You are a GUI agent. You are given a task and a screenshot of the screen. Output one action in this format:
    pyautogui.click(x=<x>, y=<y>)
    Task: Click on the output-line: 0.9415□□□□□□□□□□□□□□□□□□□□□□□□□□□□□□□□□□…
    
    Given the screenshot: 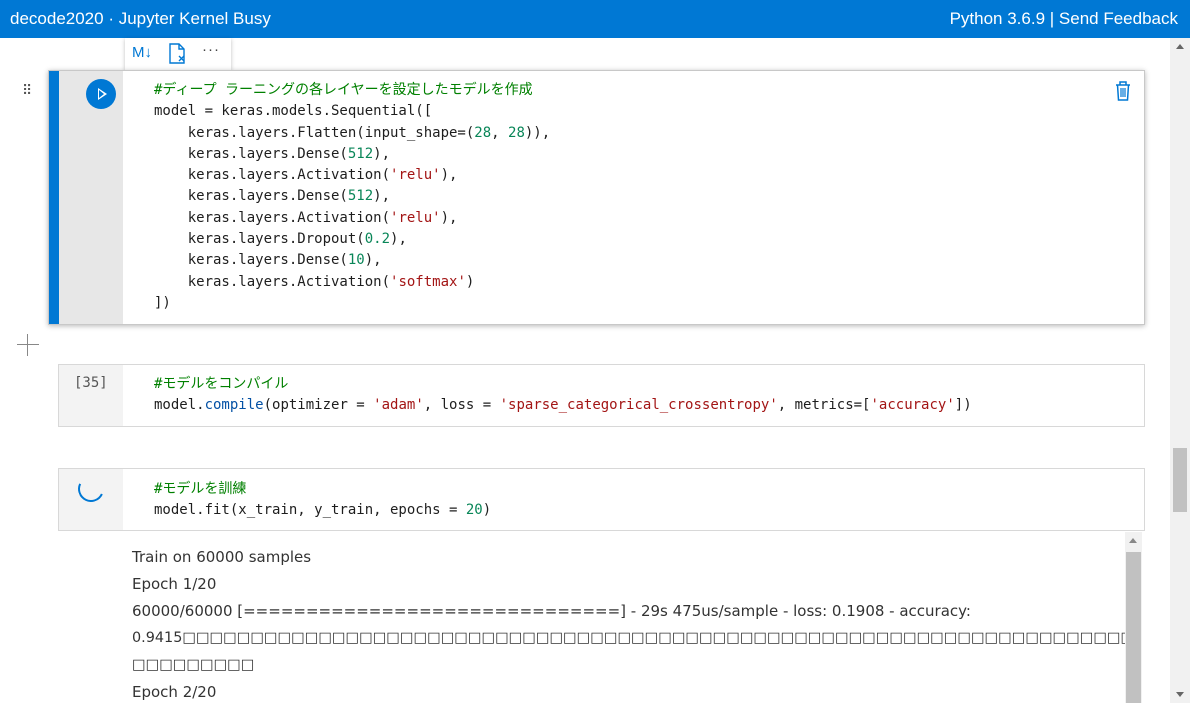 What is the action you would take?
    pyautogui.click(x=637, y=638)
    